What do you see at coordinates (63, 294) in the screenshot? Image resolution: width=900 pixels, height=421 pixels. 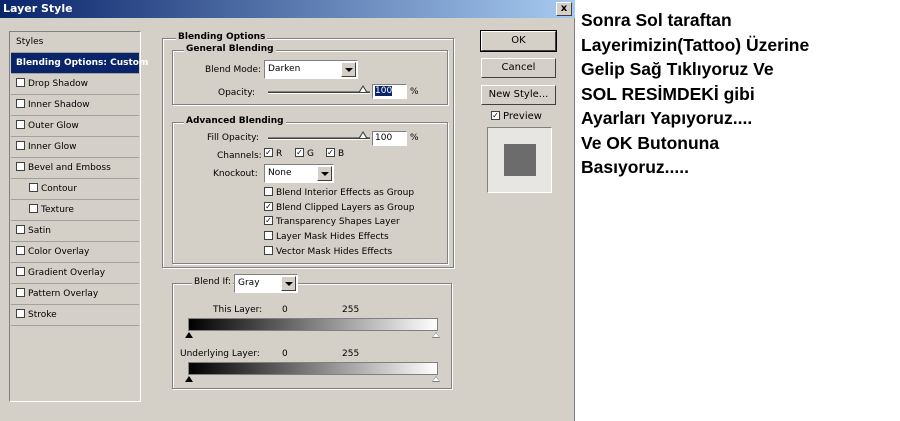 I see `style-item-label: Pattern Overlay` at bounding box center [63, 294].